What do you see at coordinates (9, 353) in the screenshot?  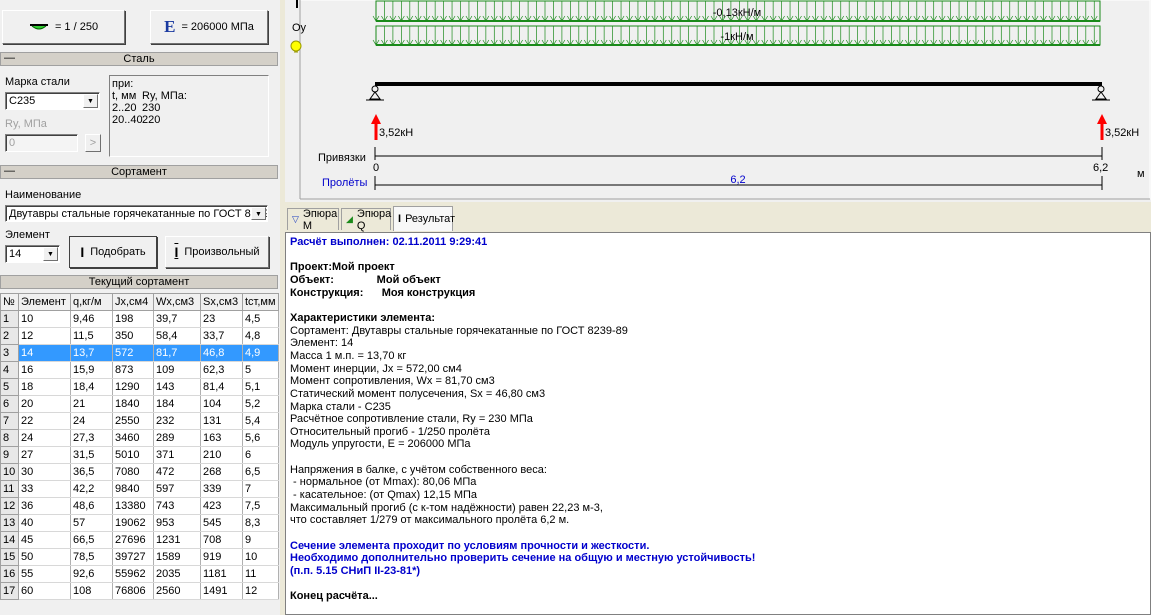 I see `row-number: 3` at bounding box center [9, 353].